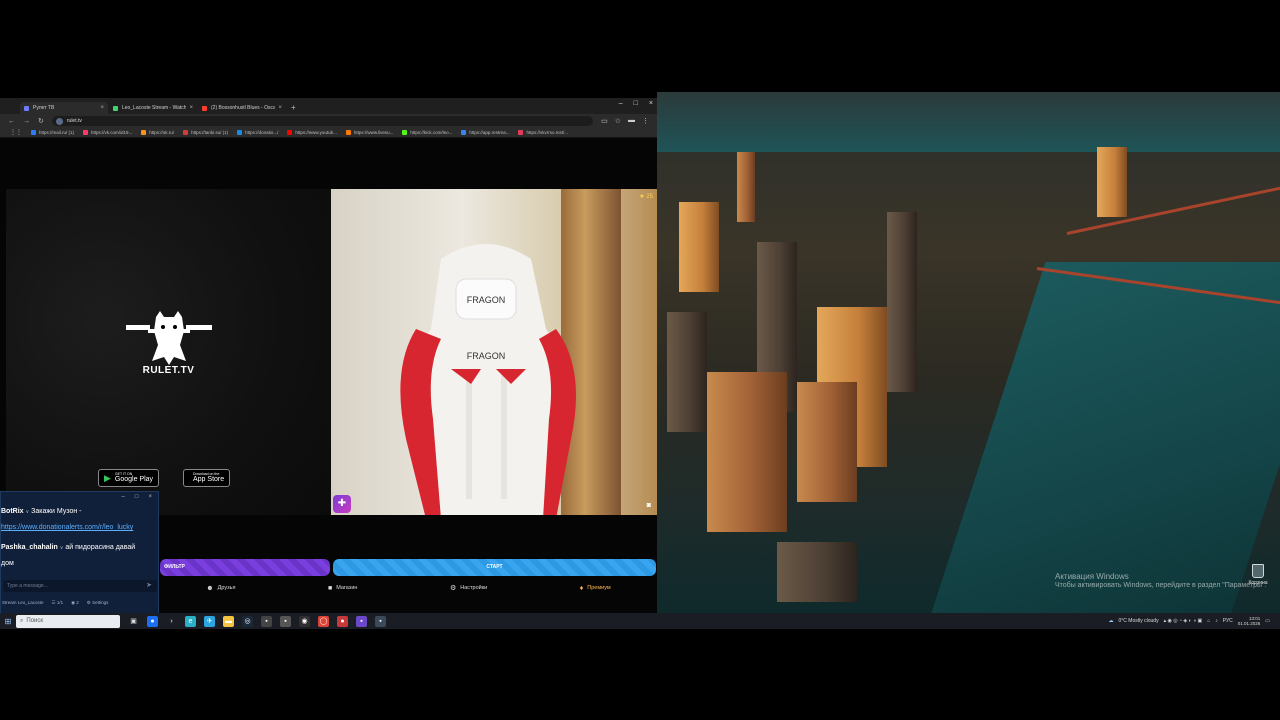 Image resolution: width=1280 pixels, height=720 pixels. I want to click on nav-settings: ⚙ Настройки, so click(468, 588).